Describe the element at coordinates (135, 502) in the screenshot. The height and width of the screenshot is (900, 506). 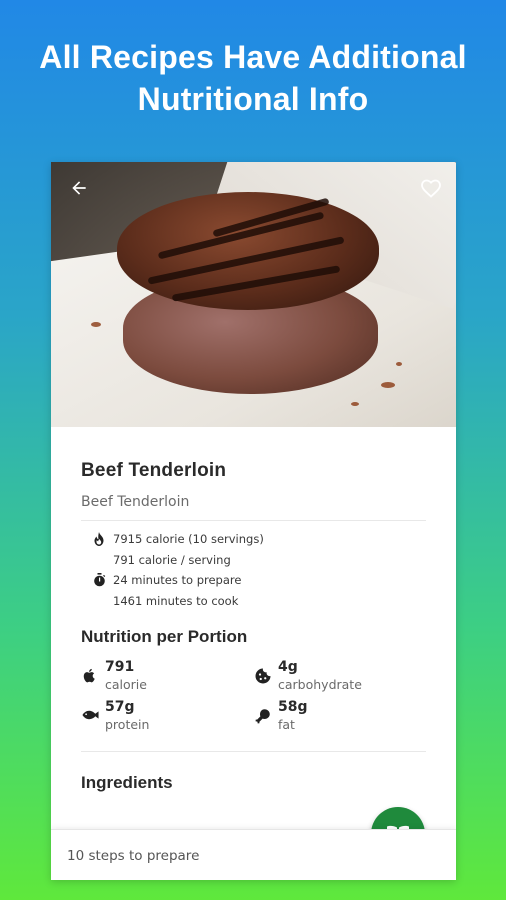
I see `recipe-subtitle: Beef Tenderloin` at that location.